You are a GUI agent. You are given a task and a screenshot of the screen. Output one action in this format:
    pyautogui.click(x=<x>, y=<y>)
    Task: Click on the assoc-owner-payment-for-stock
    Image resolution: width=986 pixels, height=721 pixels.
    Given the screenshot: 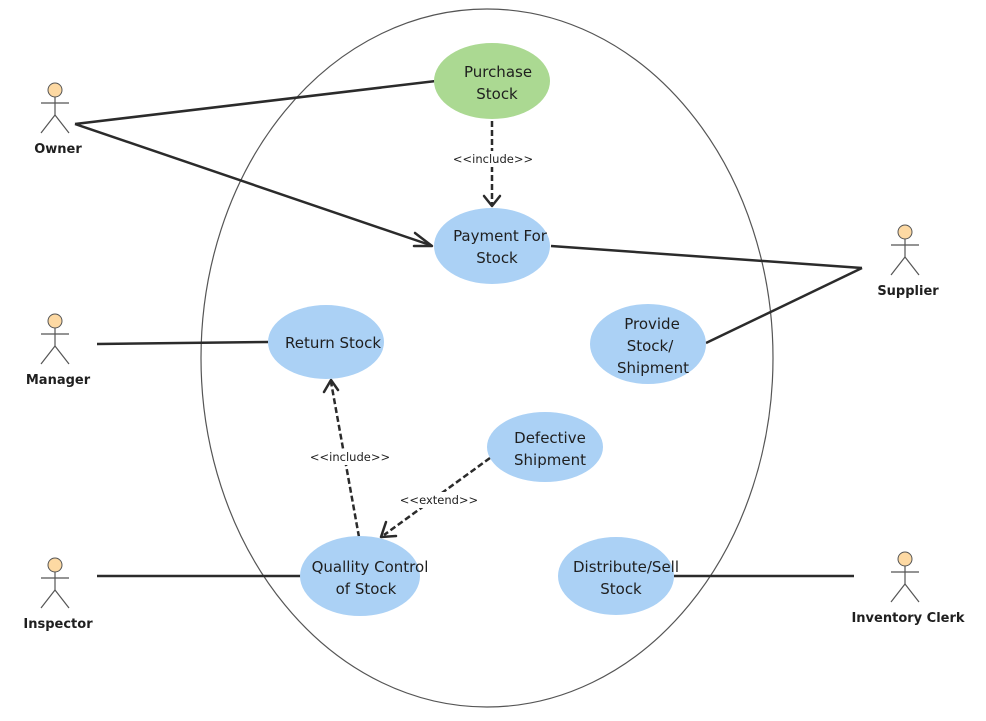 What is the action you would take?
    pyautogui.click(x=252, y=184)
    